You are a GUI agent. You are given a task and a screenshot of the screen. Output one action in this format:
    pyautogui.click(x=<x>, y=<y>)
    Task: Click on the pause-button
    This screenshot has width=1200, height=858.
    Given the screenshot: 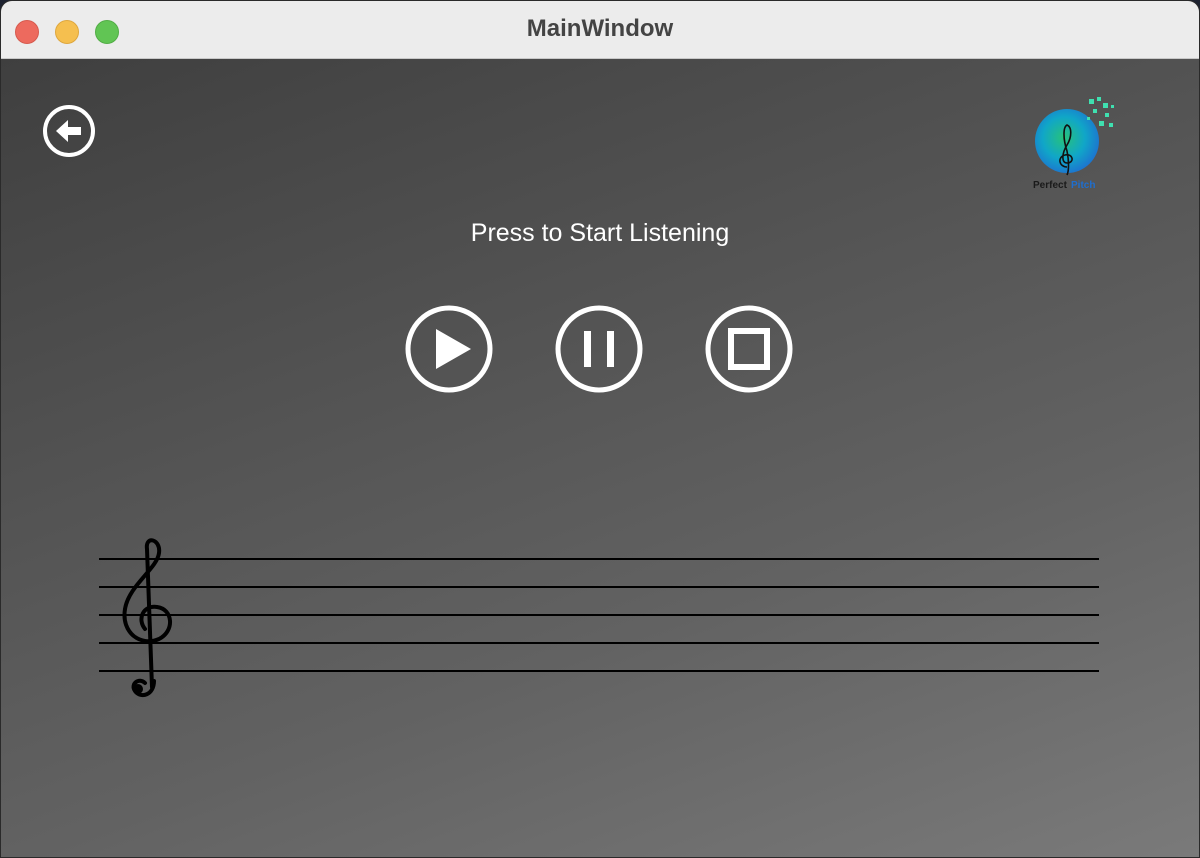 What is the action you would take?
    pyautogui.click(x=599, y=349)
    